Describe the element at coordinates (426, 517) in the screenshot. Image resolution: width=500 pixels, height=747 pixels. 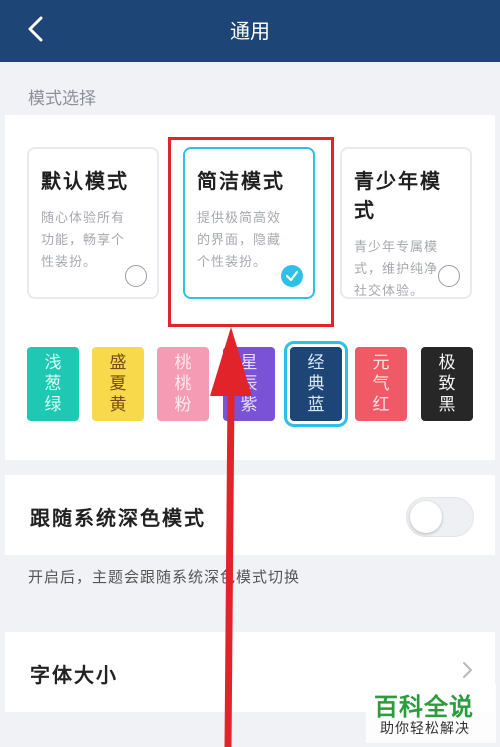
I see `toggle-knob` at that location.